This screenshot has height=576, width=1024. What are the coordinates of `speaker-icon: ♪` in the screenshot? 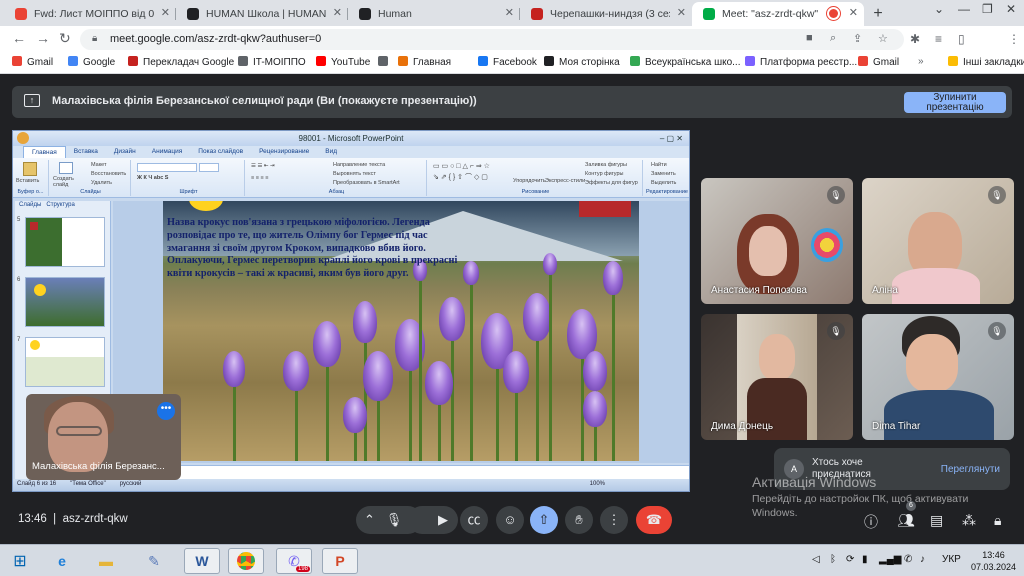 It's located at (922, 559).